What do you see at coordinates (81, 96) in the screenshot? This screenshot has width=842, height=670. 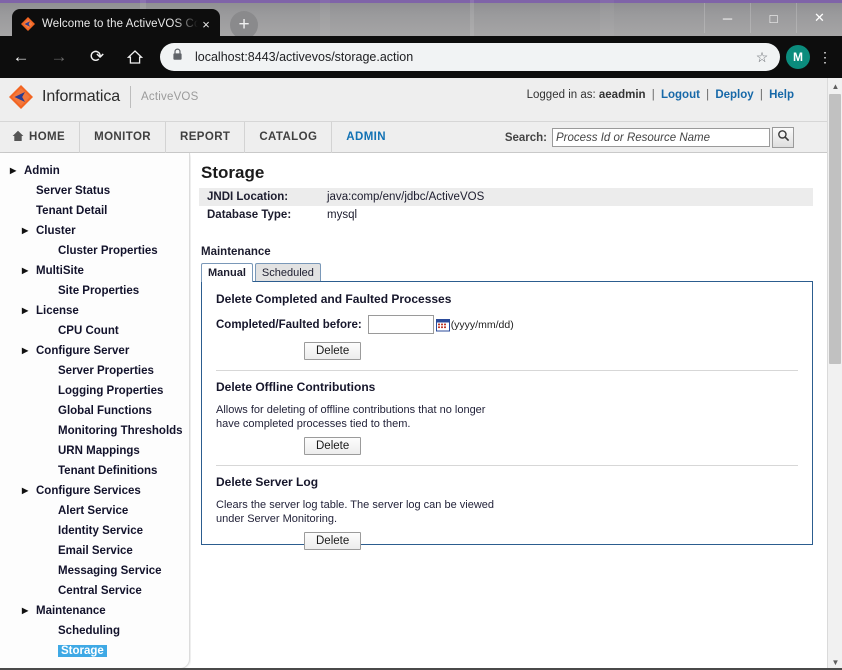 I see `brand-name: Informatica` at bounding box center [81, 96].